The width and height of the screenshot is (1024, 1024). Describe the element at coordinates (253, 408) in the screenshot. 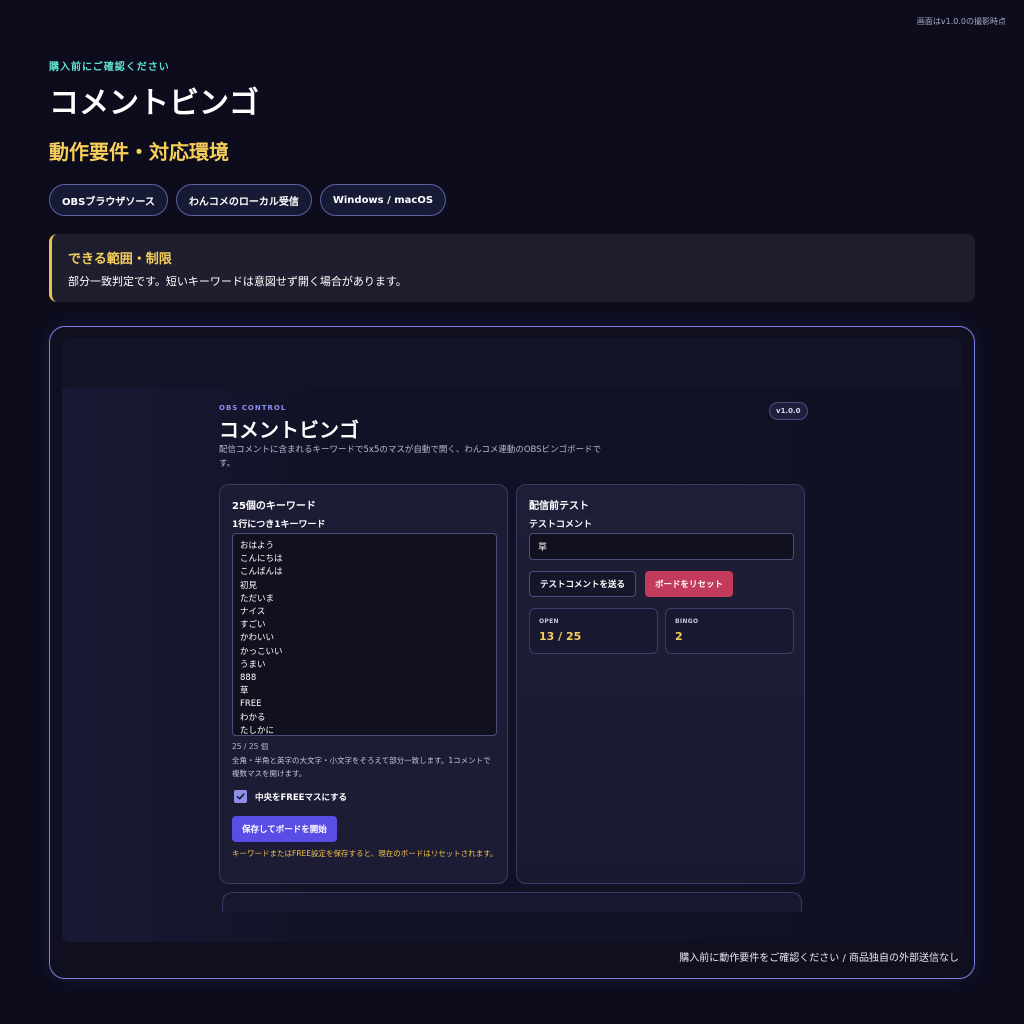

I see `app-kicker: OBS CONTROL` at that location.